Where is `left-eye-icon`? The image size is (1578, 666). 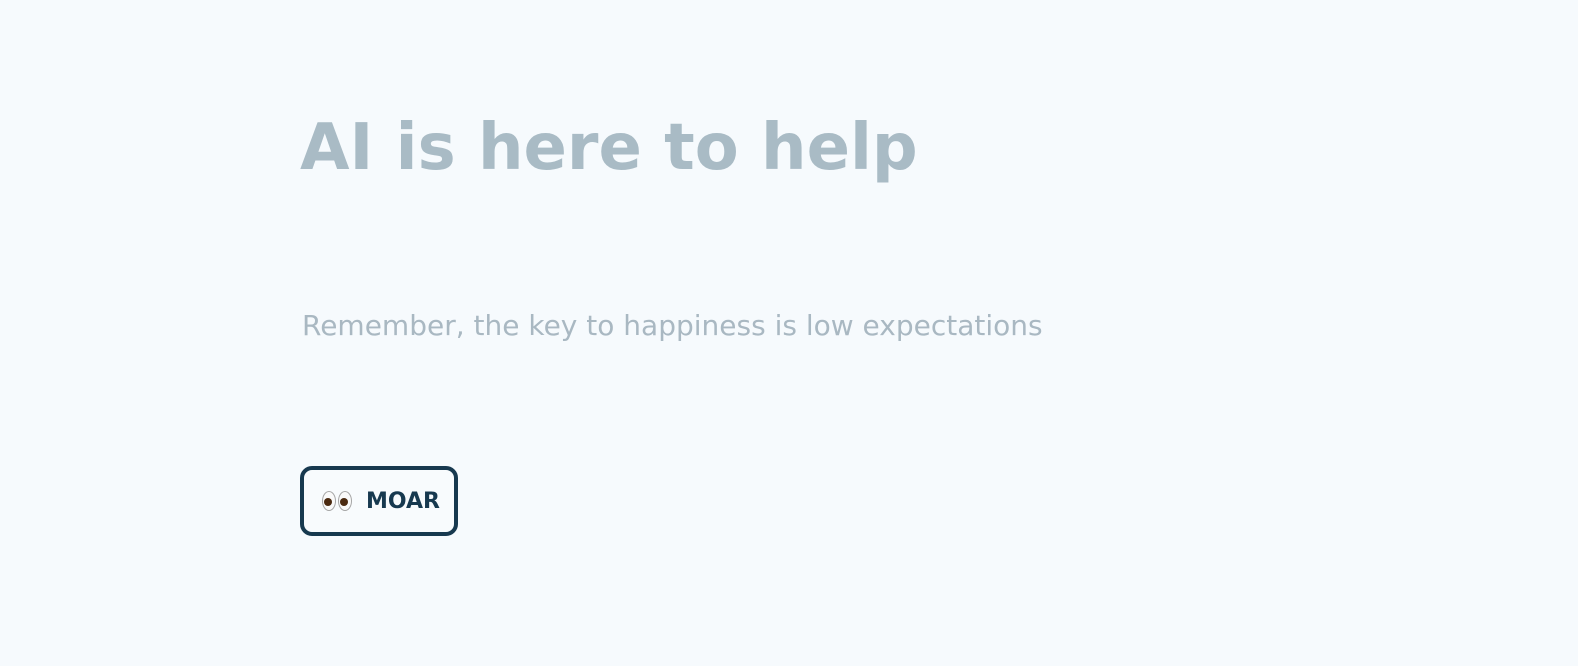 left-eye-icon is located at coordinates (329, 501).